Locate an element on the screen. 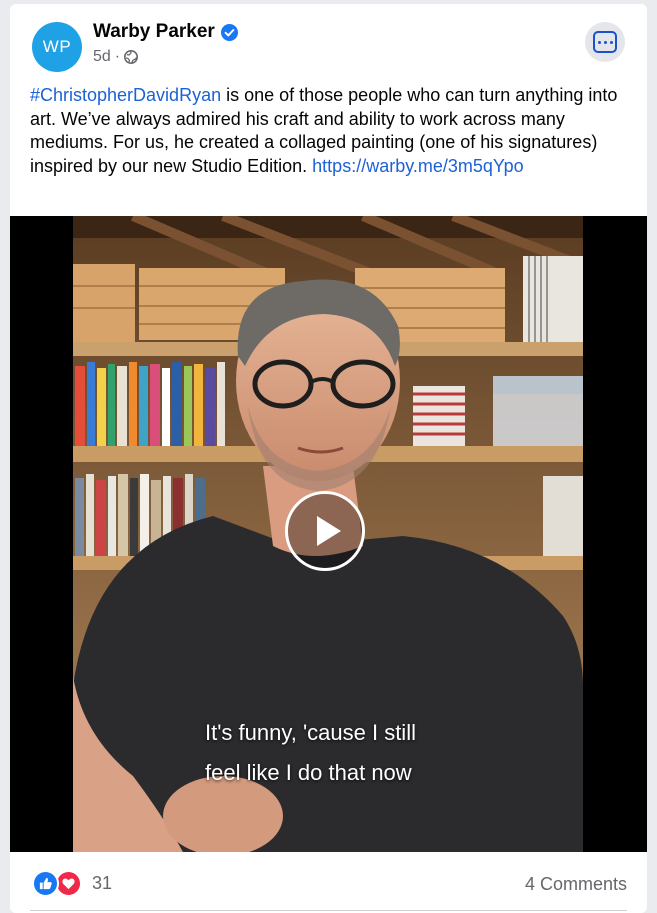 The image size is (657, 913). name-row: Warby Parker is located at coordinates (165, 32).